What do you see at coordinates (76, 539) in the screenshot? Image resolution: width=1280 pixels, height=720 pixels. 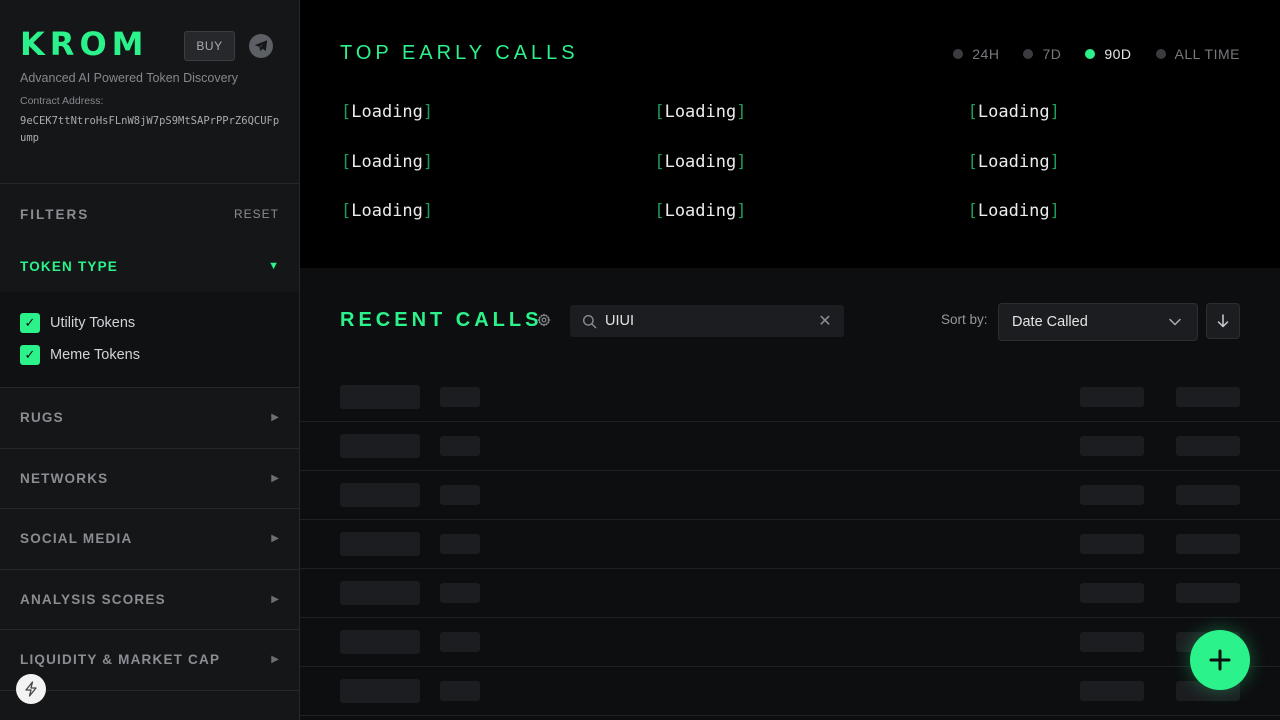 I see `section-label: SOCIAL MEDIA` at bounding box center [76, 539].